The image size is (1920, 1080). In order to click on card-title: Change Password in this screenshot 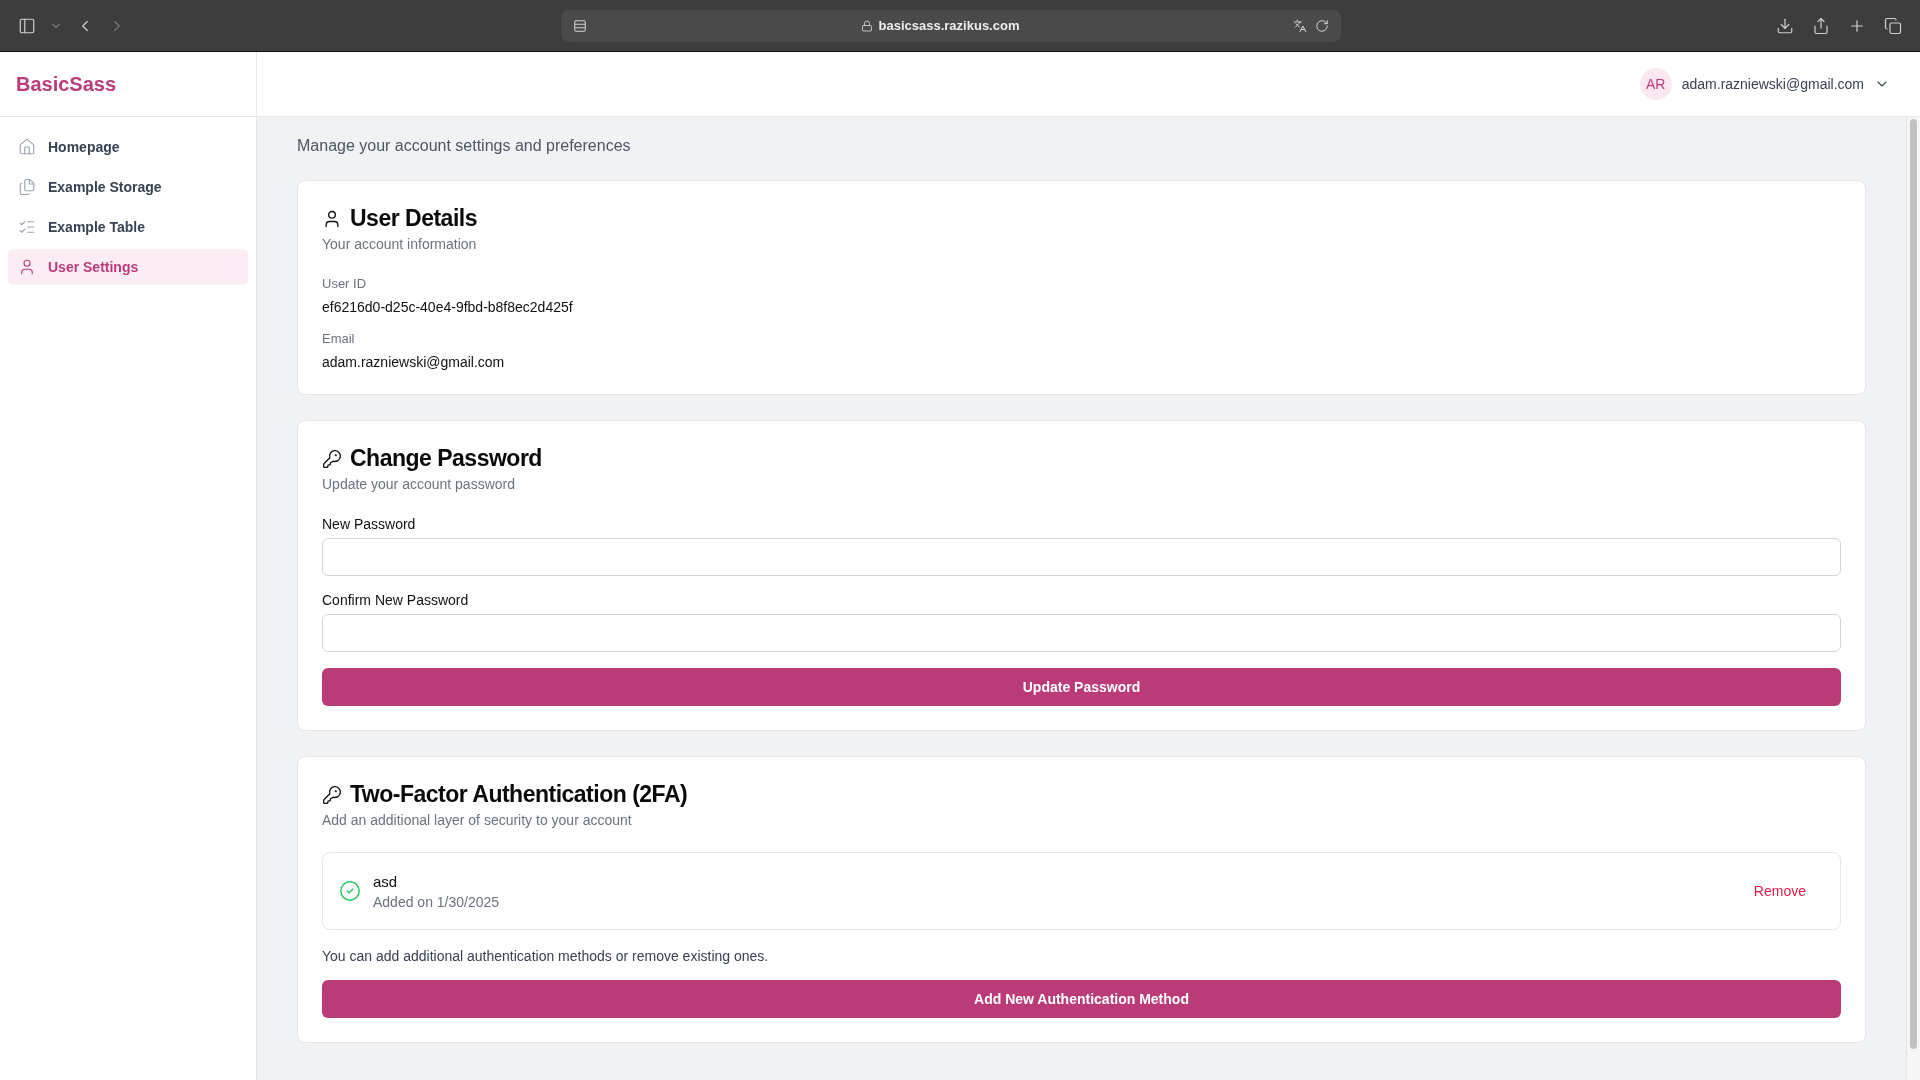, I will do `click(446, 458)`.